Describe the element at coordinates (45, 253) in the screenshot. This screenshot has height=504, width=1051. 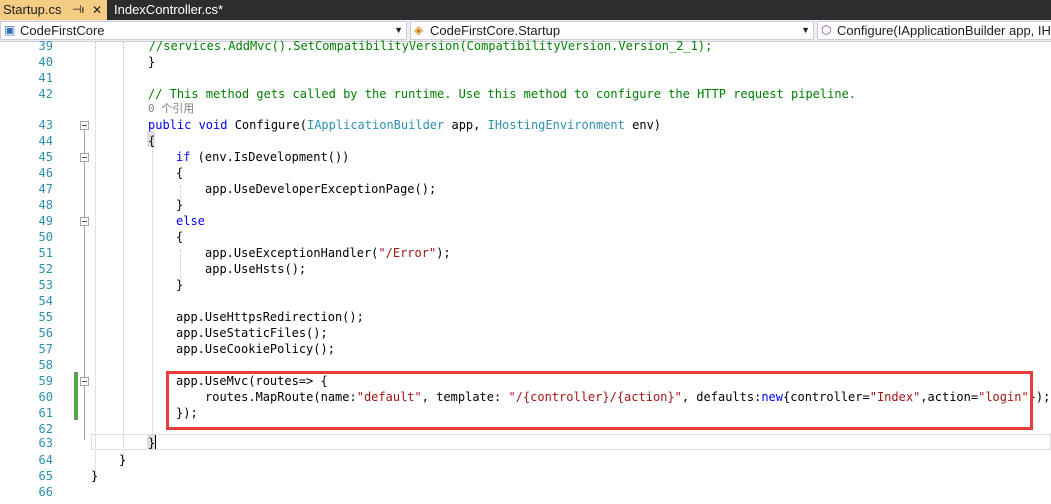
I see `line-number: 51` at that location.